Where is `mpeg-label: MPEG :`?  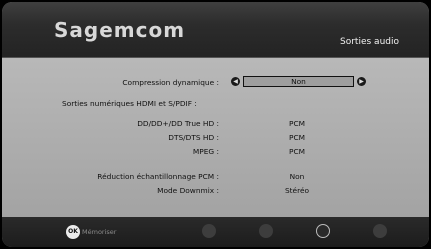
mpeg-label: MPEG : is located at coordinates (205, 151).